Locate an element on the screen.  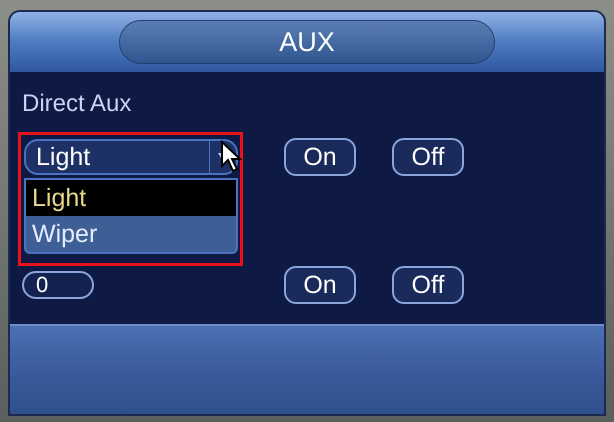
dropdown: Light is located at coordinates (131, 157).